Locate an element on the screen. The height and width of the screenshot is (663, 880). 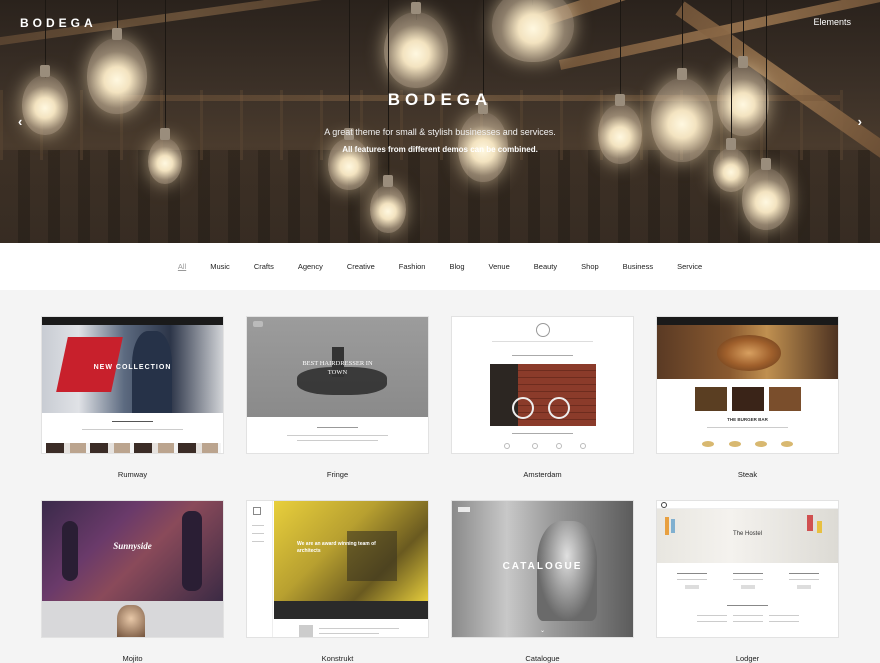
thumb-overlay-text: The Hostel is located at coordinates (747, 534).